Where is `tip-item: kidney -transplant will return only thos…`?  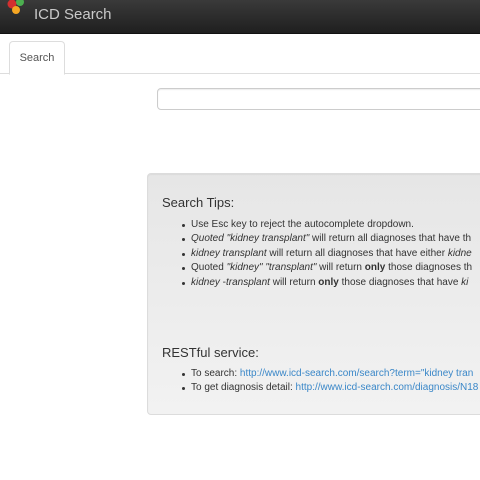
tip-item: kidney -transplant will return only thos… is located at coordinates (325, 283).